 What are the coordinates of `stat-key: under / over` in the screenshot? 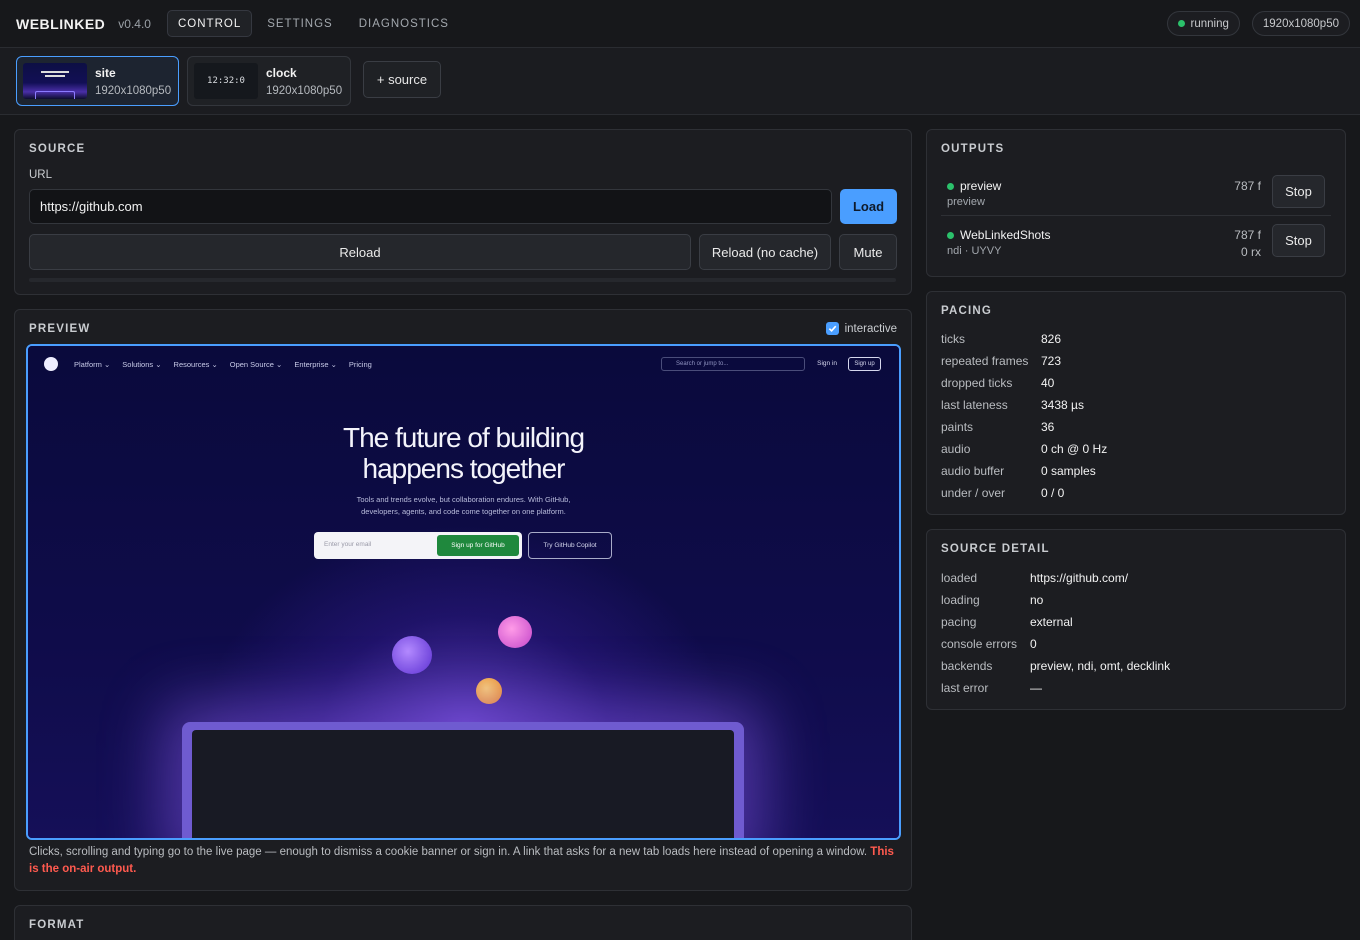 It's located at (973, 493).